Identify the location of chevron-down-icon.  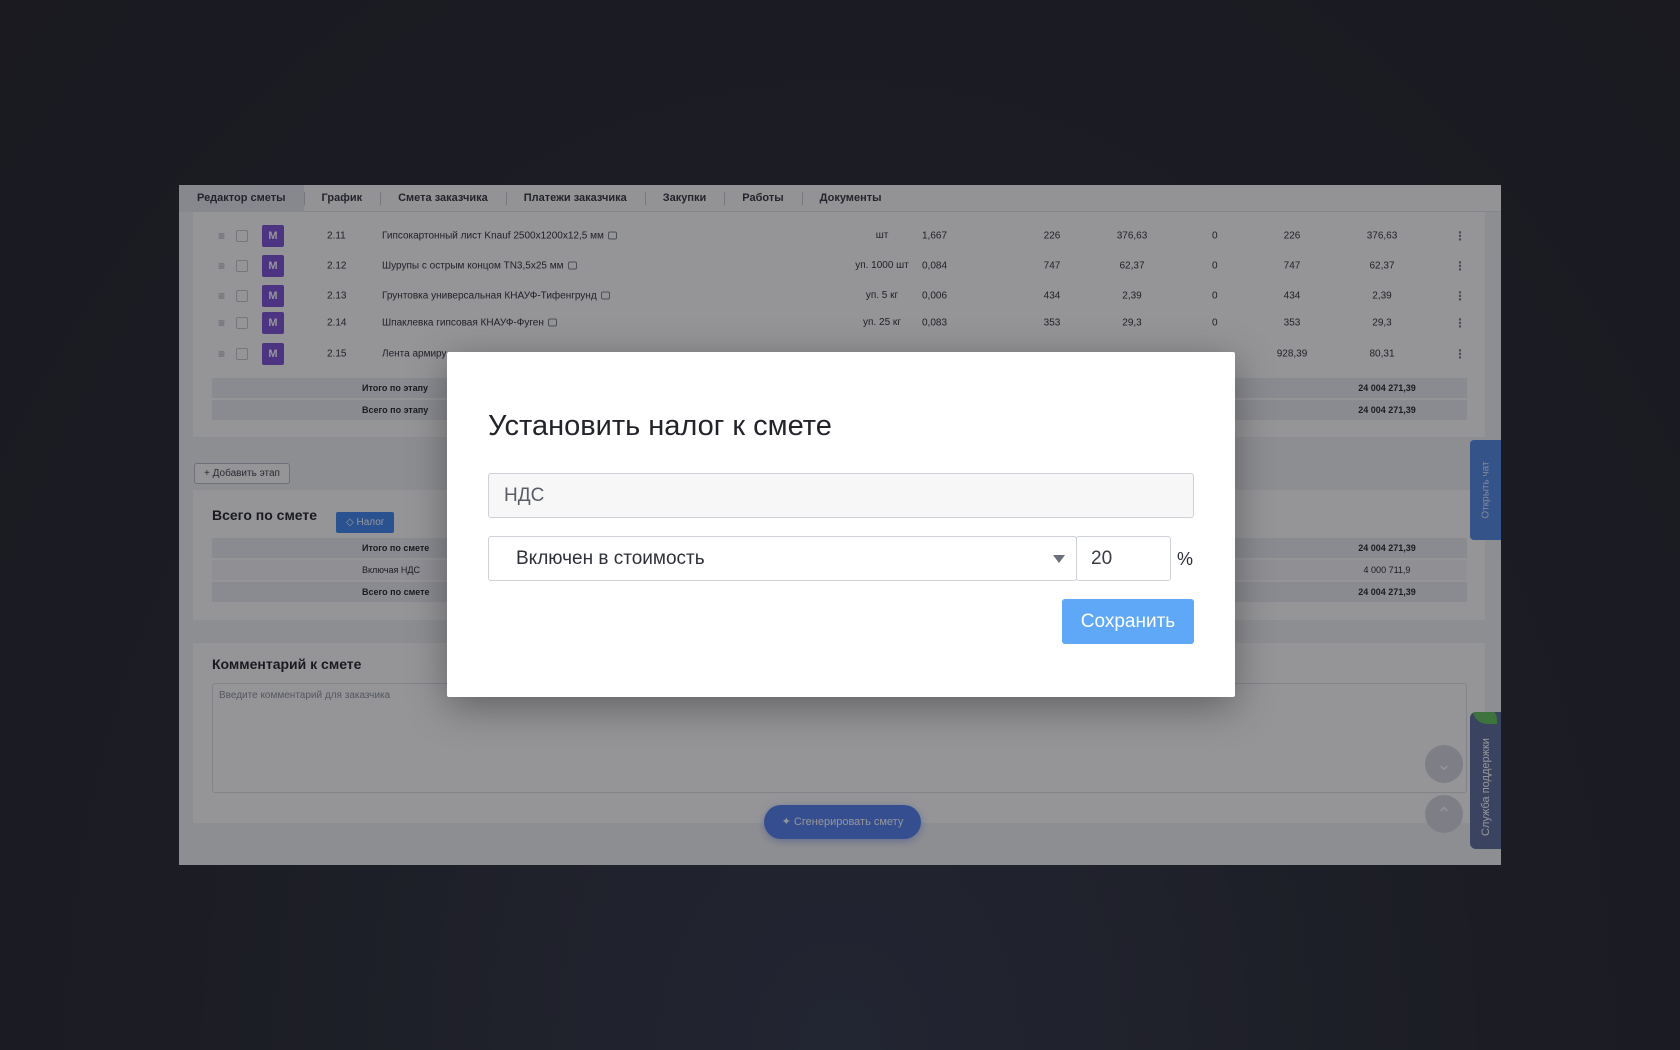
(1059, 559).